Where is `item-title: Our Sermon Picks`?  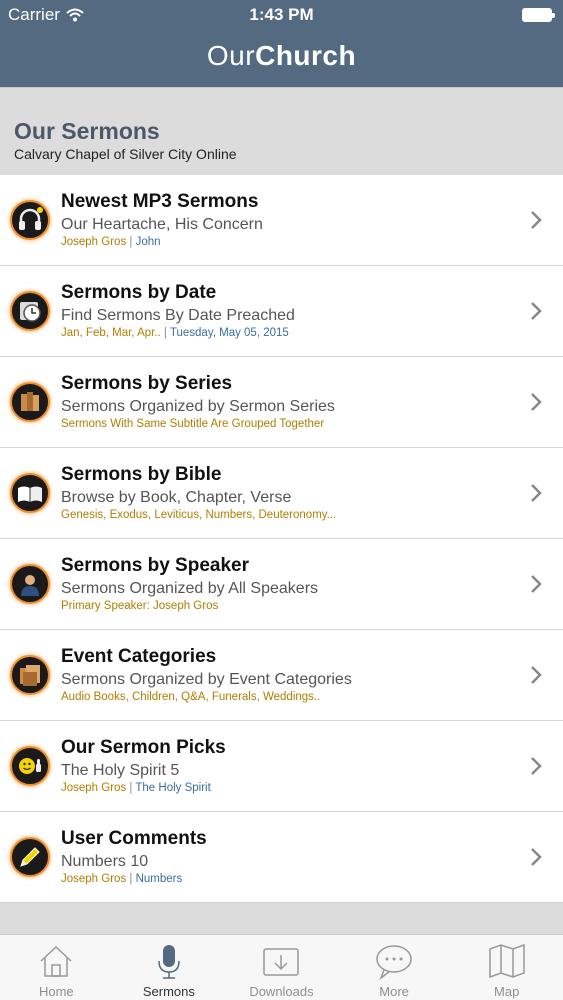 item-title: Our Sermon Picks is located at coordinates (143, 747).